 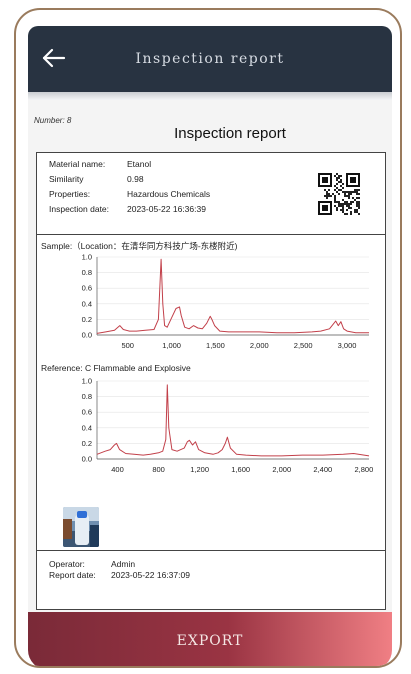 What do you see at coordinates (217, 164) in the screenshot?
I see `info-row-material: Material name: Etanol` at bounding box center [217, 164].